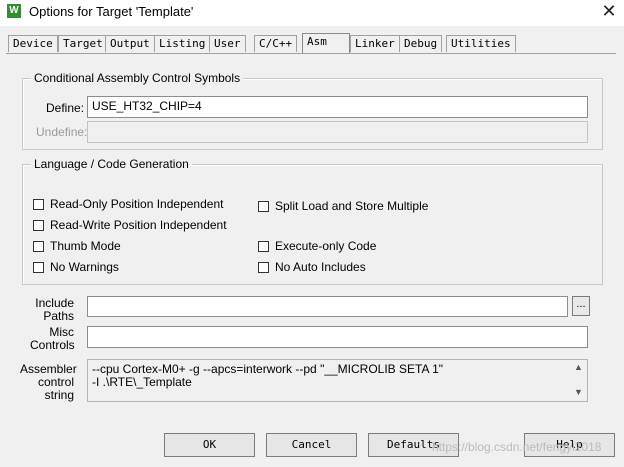  I want to click on define-input: USE_HT32_CHIP=4, so click(337, 107).